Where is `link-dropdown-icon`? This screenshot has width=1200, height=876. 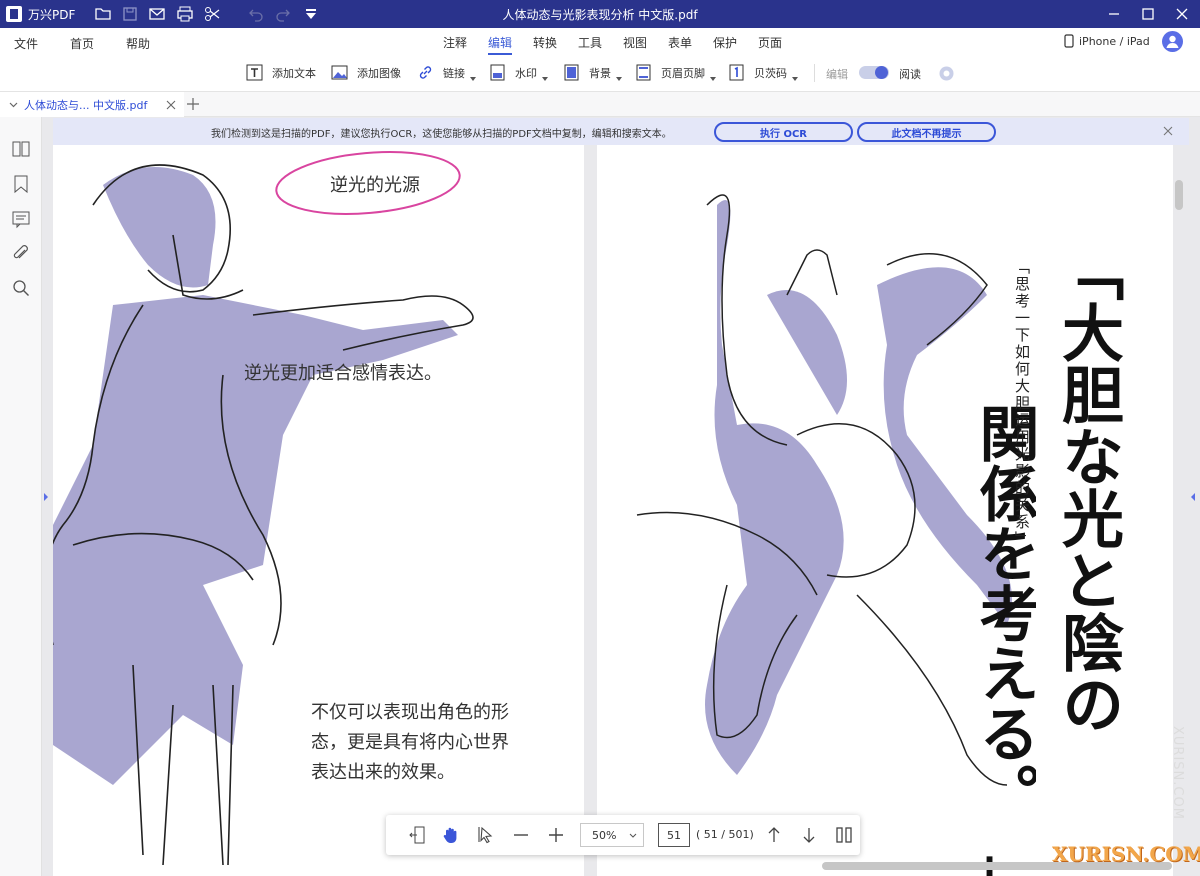 link-dropdown-icon is located at coordinates (473, 78).